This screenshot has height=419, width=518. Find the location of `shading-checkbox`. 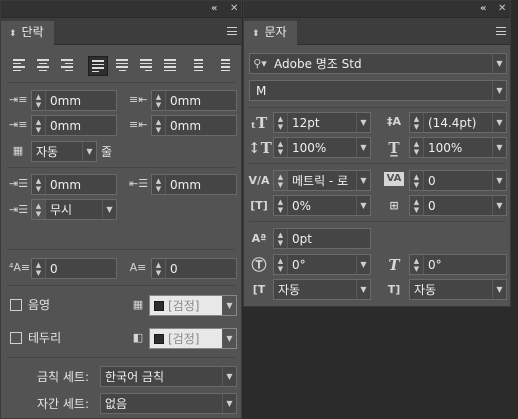

shading-checkbox is located at coordinates (16, 305).